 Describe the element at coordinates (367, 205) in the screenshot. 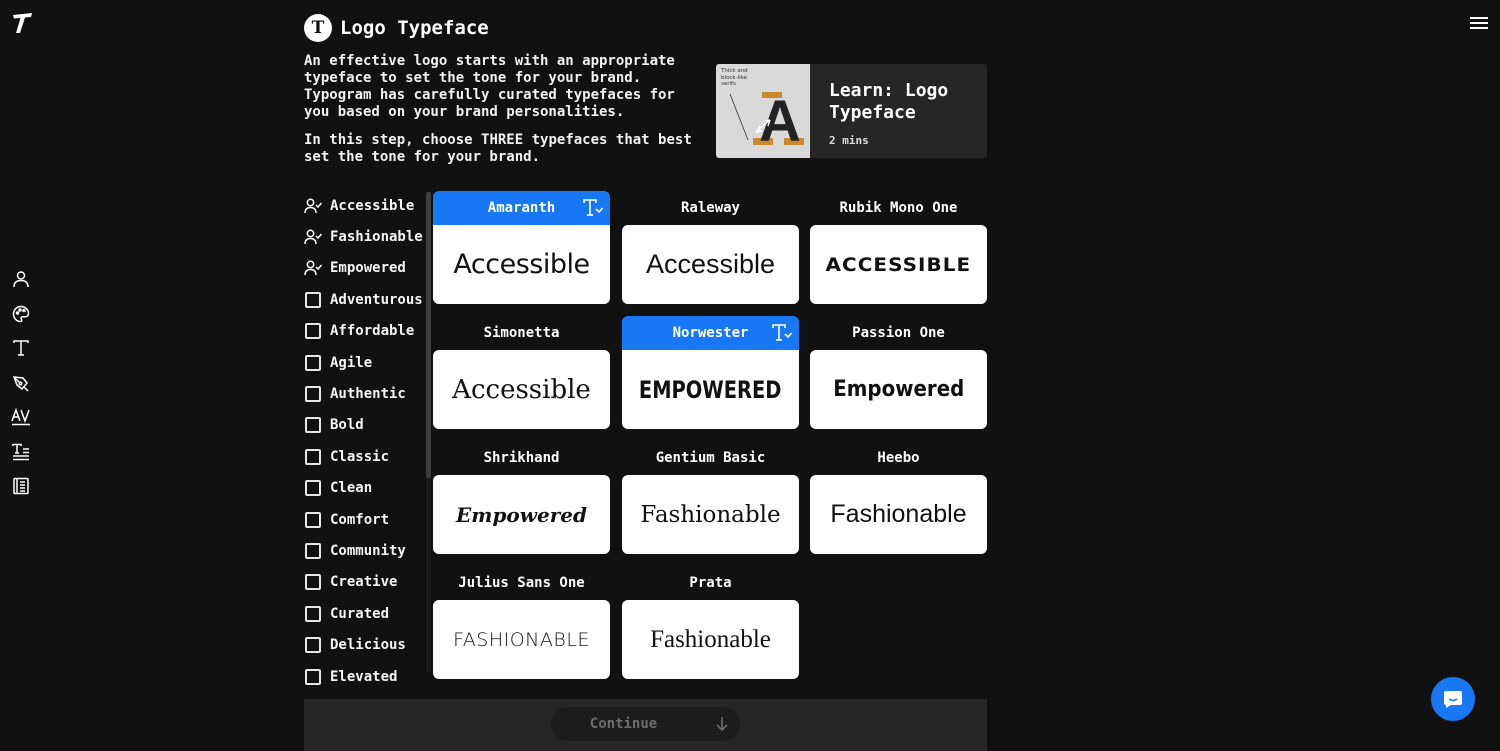

I see `personality-item: Accessible` at that location.